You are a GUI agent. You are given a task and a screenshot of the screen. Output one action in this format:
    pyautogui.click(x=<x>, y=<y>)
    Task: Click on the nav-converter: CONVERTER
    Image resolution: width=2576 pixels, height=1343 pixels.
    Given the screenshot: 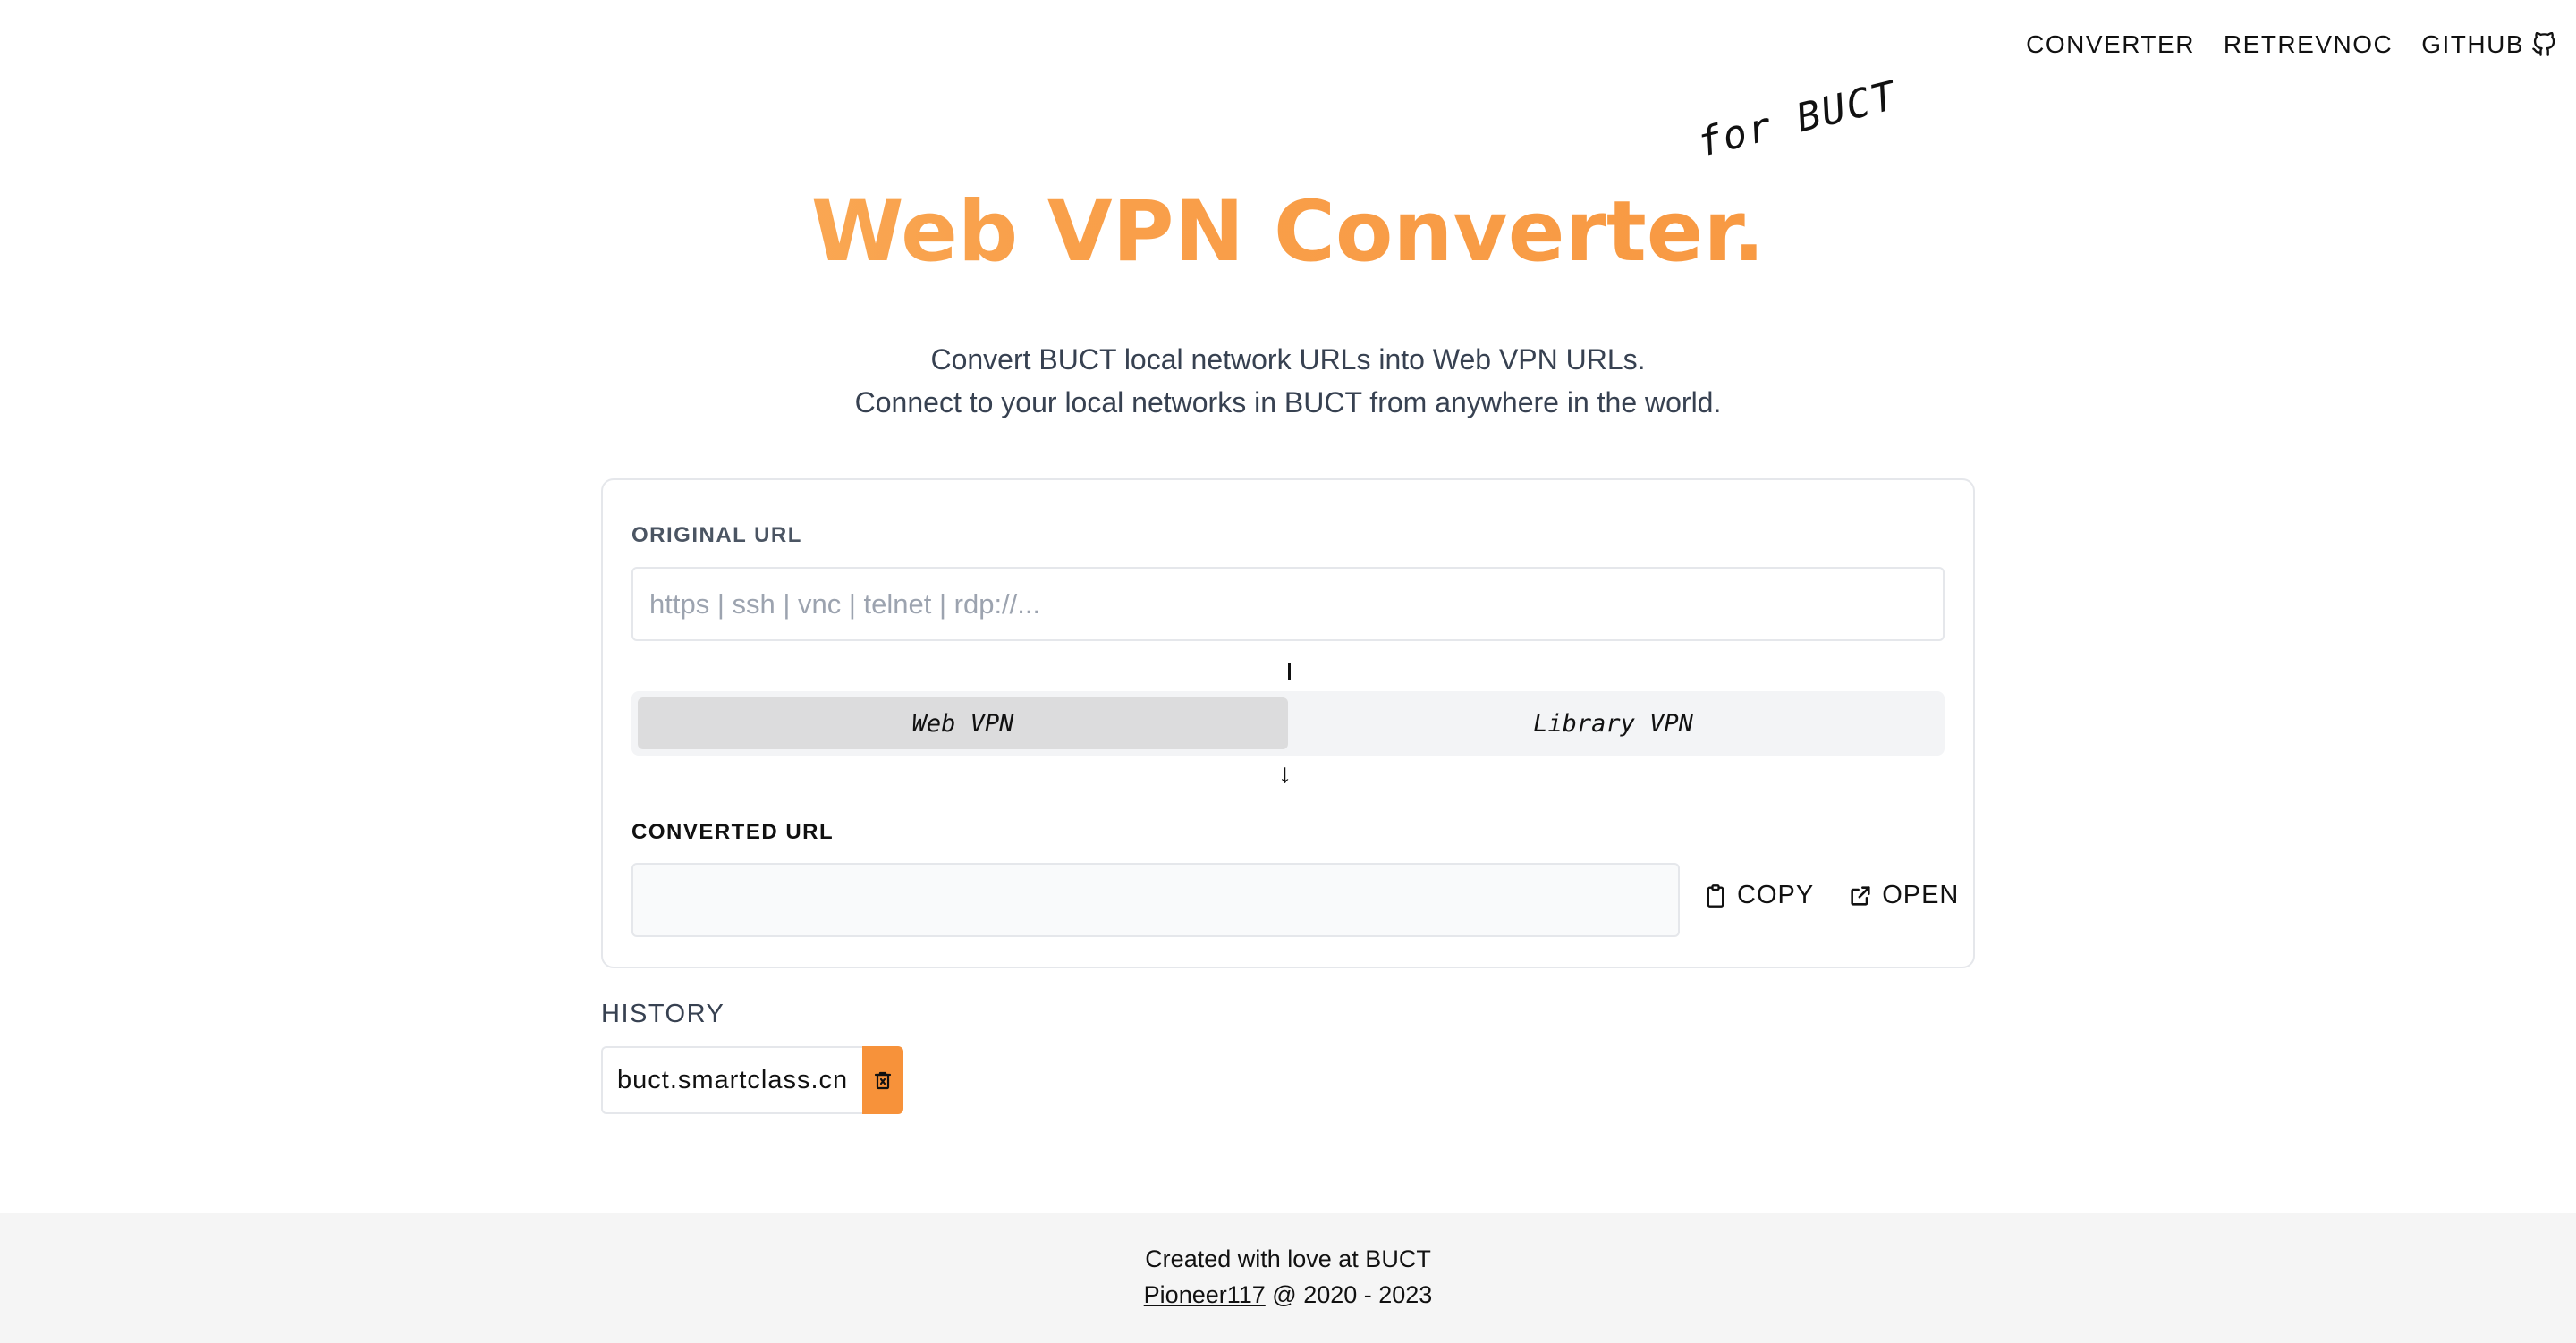 What is the action you would take?
    pyautogui.click(x=2110, y=44)
    